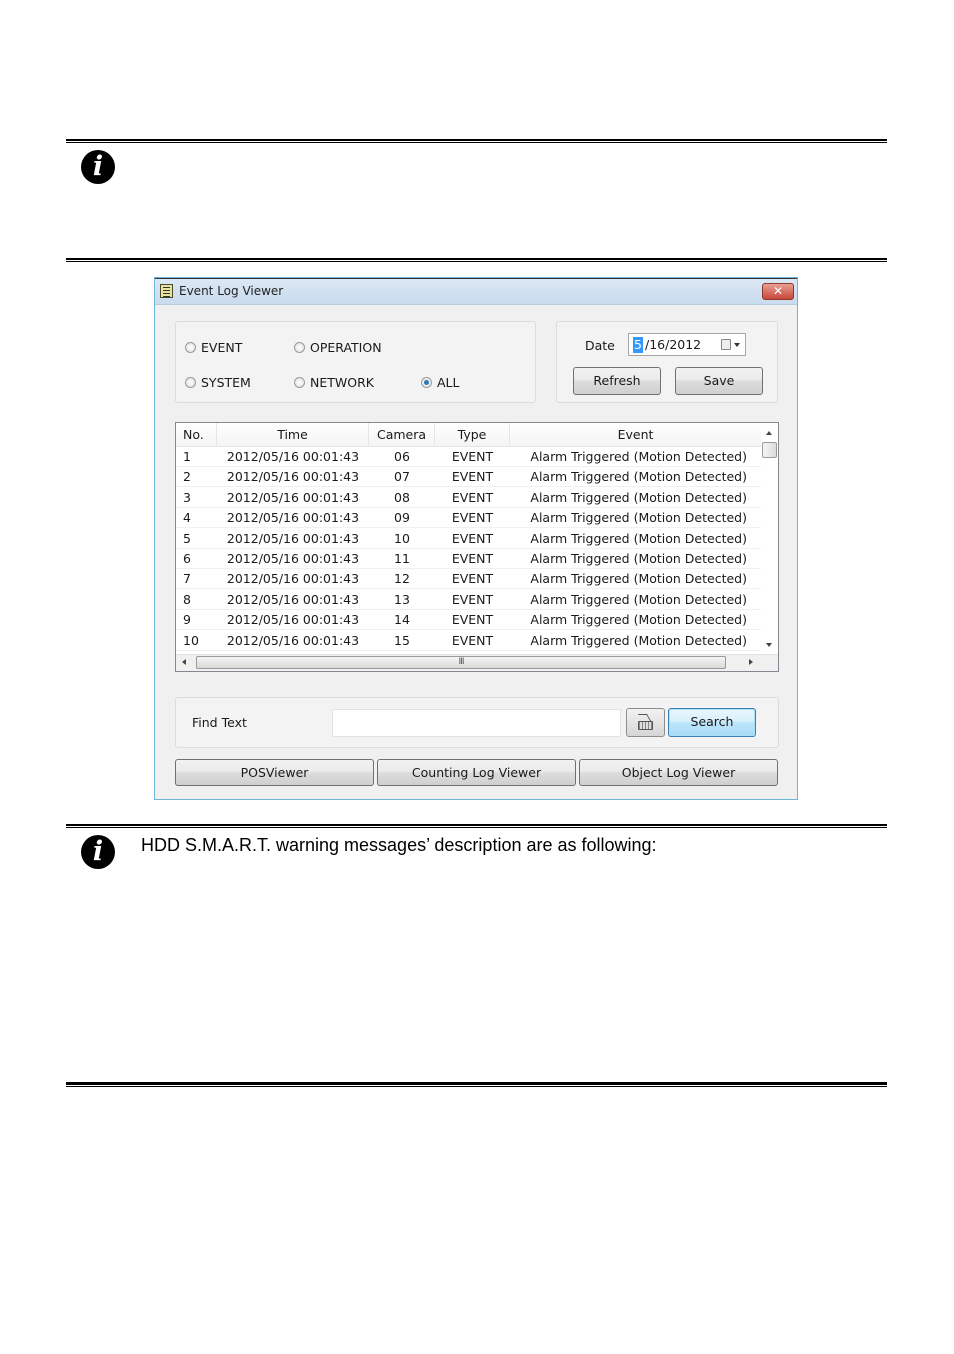 The width and height of the screenshot is (954, 1354). I want to click on radio-all: ALL, so click(440, 382).